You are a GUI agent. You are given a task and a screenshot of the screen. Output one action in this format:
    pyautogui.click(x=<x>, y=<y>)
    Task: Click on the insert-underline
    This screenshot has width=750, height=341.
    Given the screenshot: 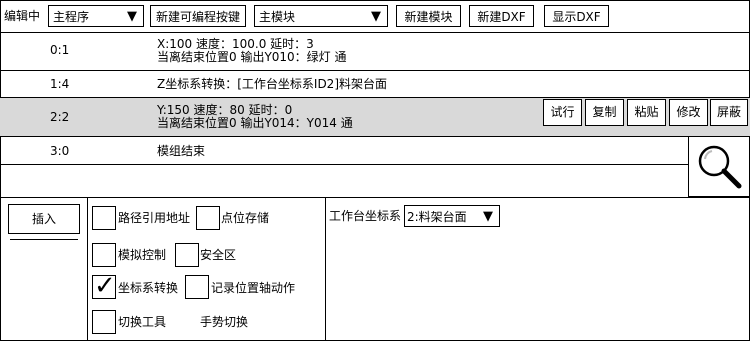 What is the action you would take?
    pyautogui.click(x=44, y=239)
    